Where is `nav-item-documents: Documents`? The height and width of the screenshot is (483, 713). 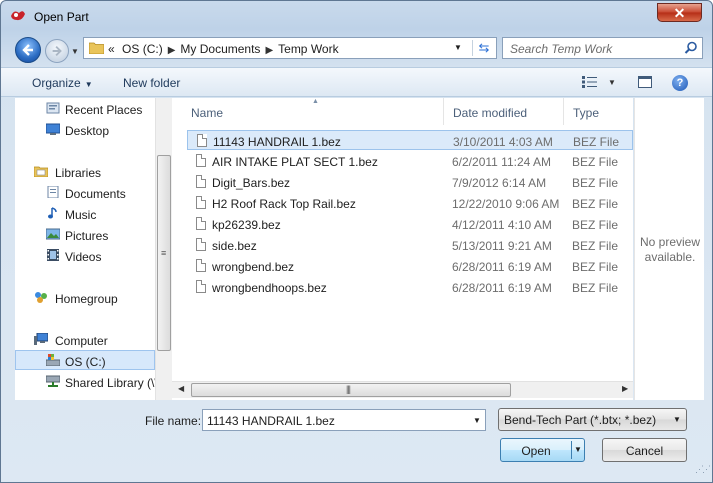
nav-item-documents: Documents is located at coordinates (85, 193).